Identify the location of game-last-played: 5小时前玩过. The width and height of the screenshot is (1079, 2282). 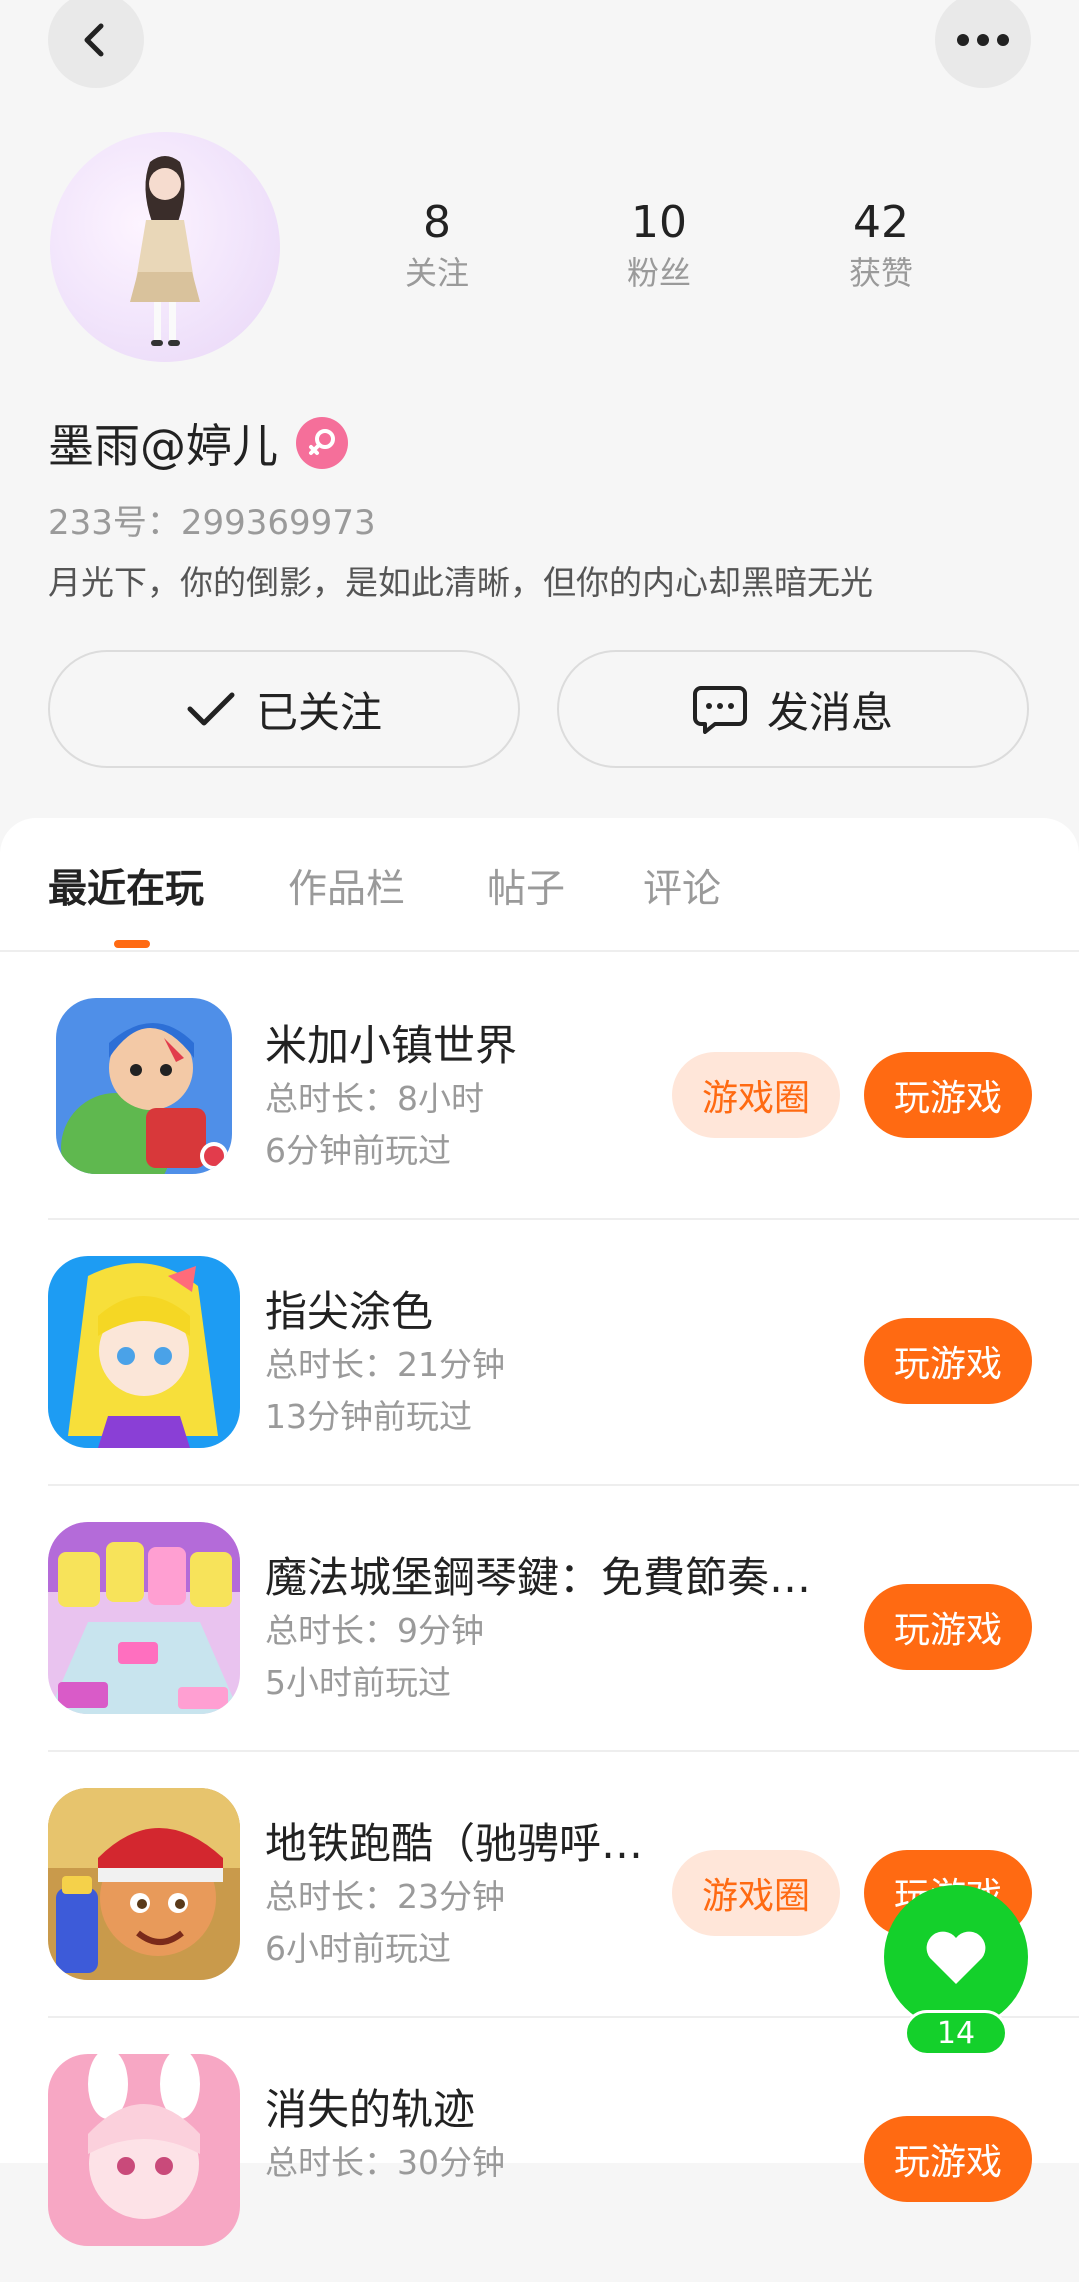
(358, 1682).